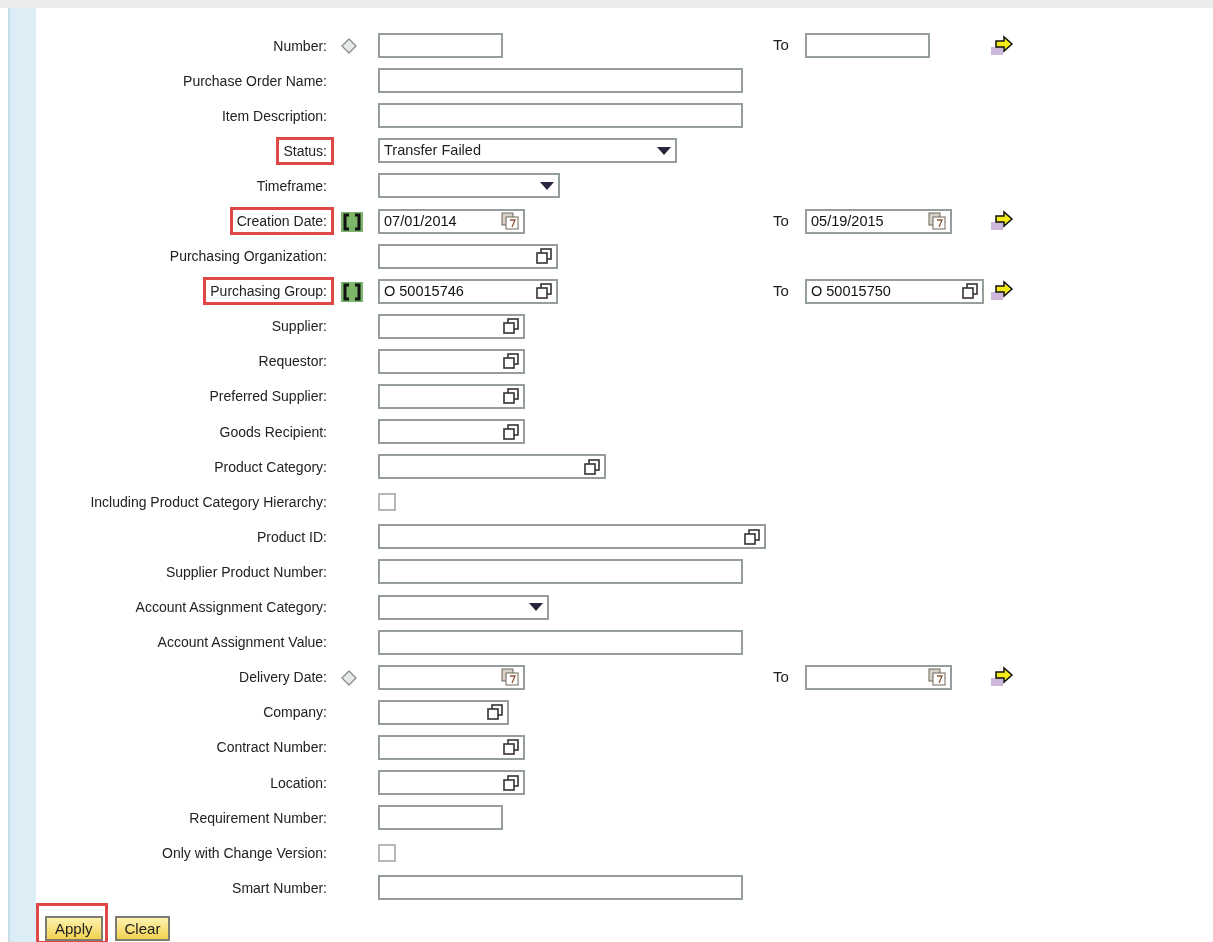 The width and height of the screenshot is (1213, 942). I want to click on action-button: Apply, so click(74, 929).